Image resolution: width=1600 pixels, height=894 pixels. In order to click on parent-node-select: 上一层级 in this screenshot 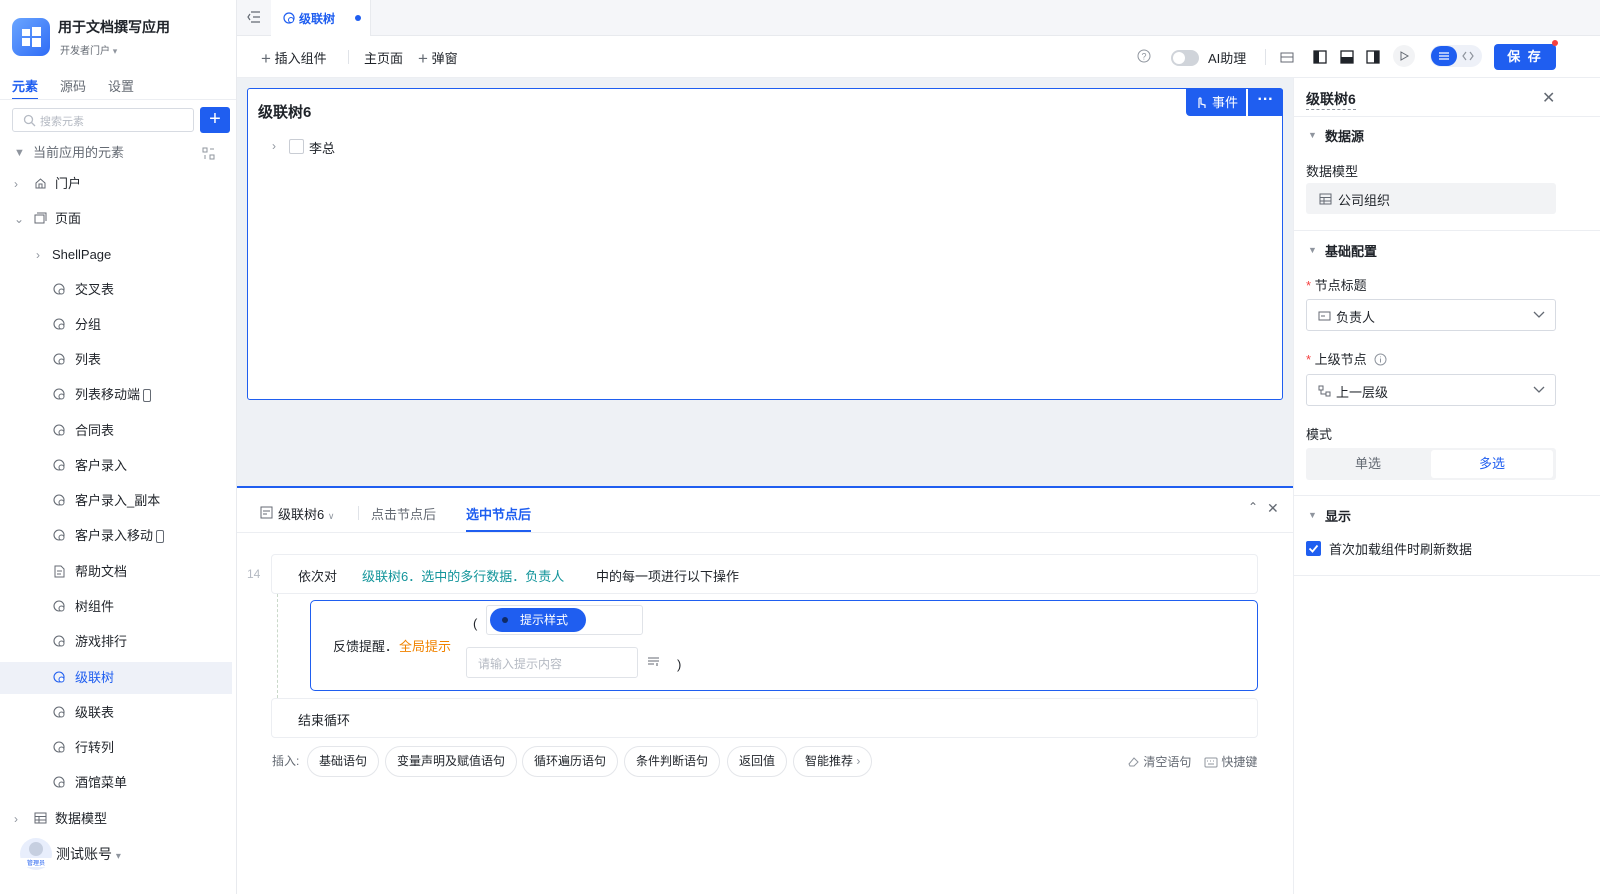, I will do `click(1431, 390)`.